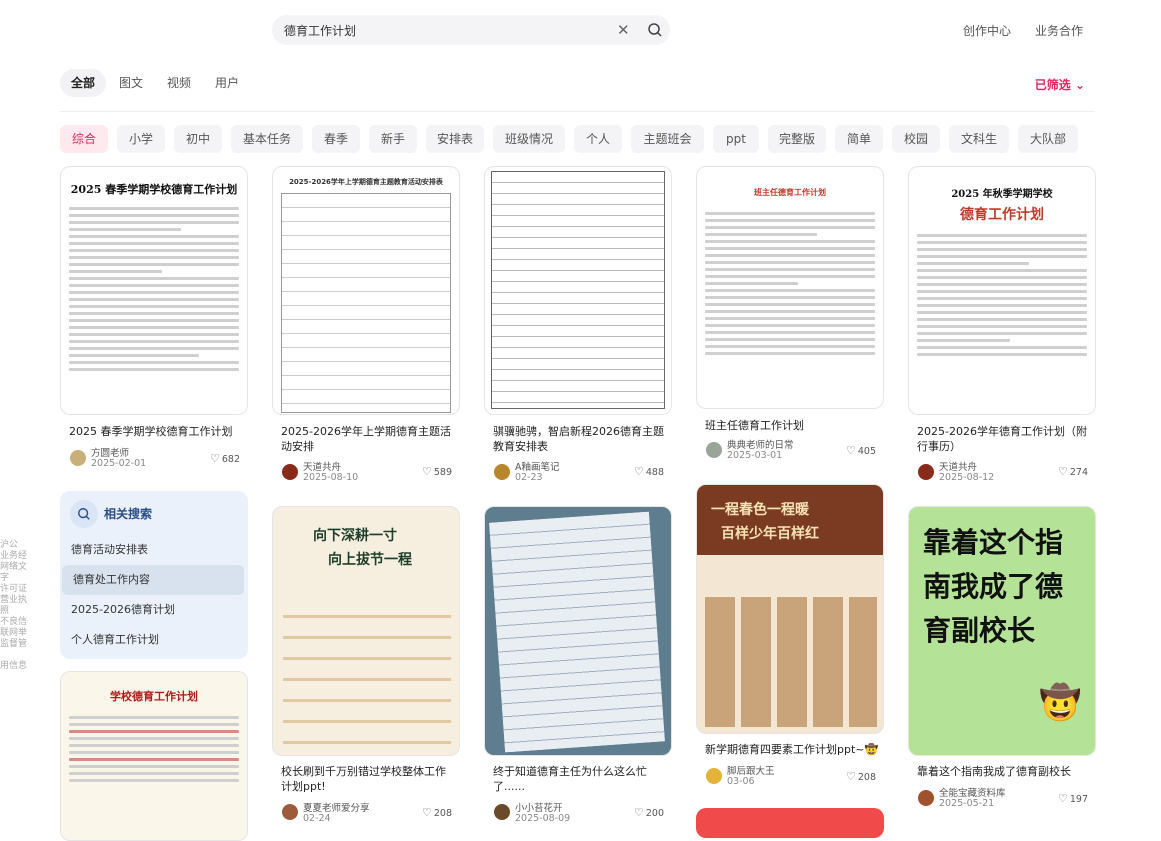 Image resolution: width=1161 pixels, height=841 pixels. What do you see at coordinates (649, 471) in the screenshot?
I see `like-count: ♡ 488` at bounding box center [649, 471].